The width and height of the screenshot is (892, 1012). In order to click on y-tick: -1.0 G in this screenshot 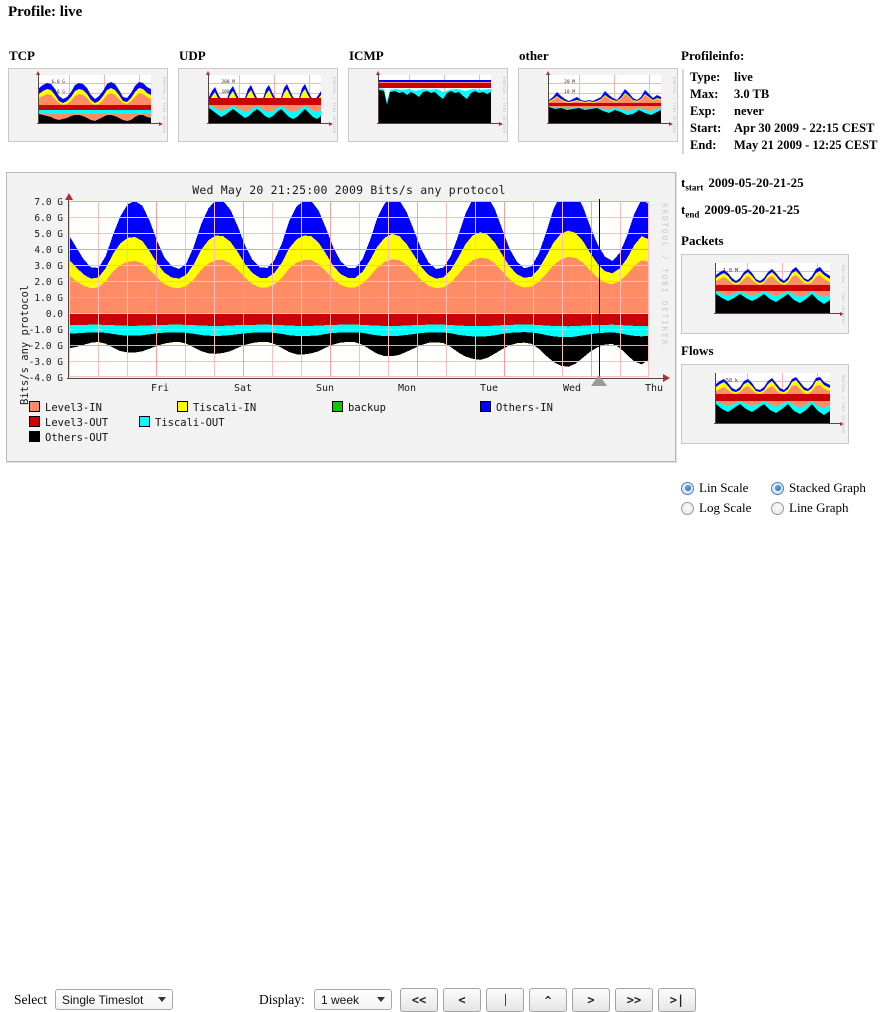, I will do `click(45, 330)`.